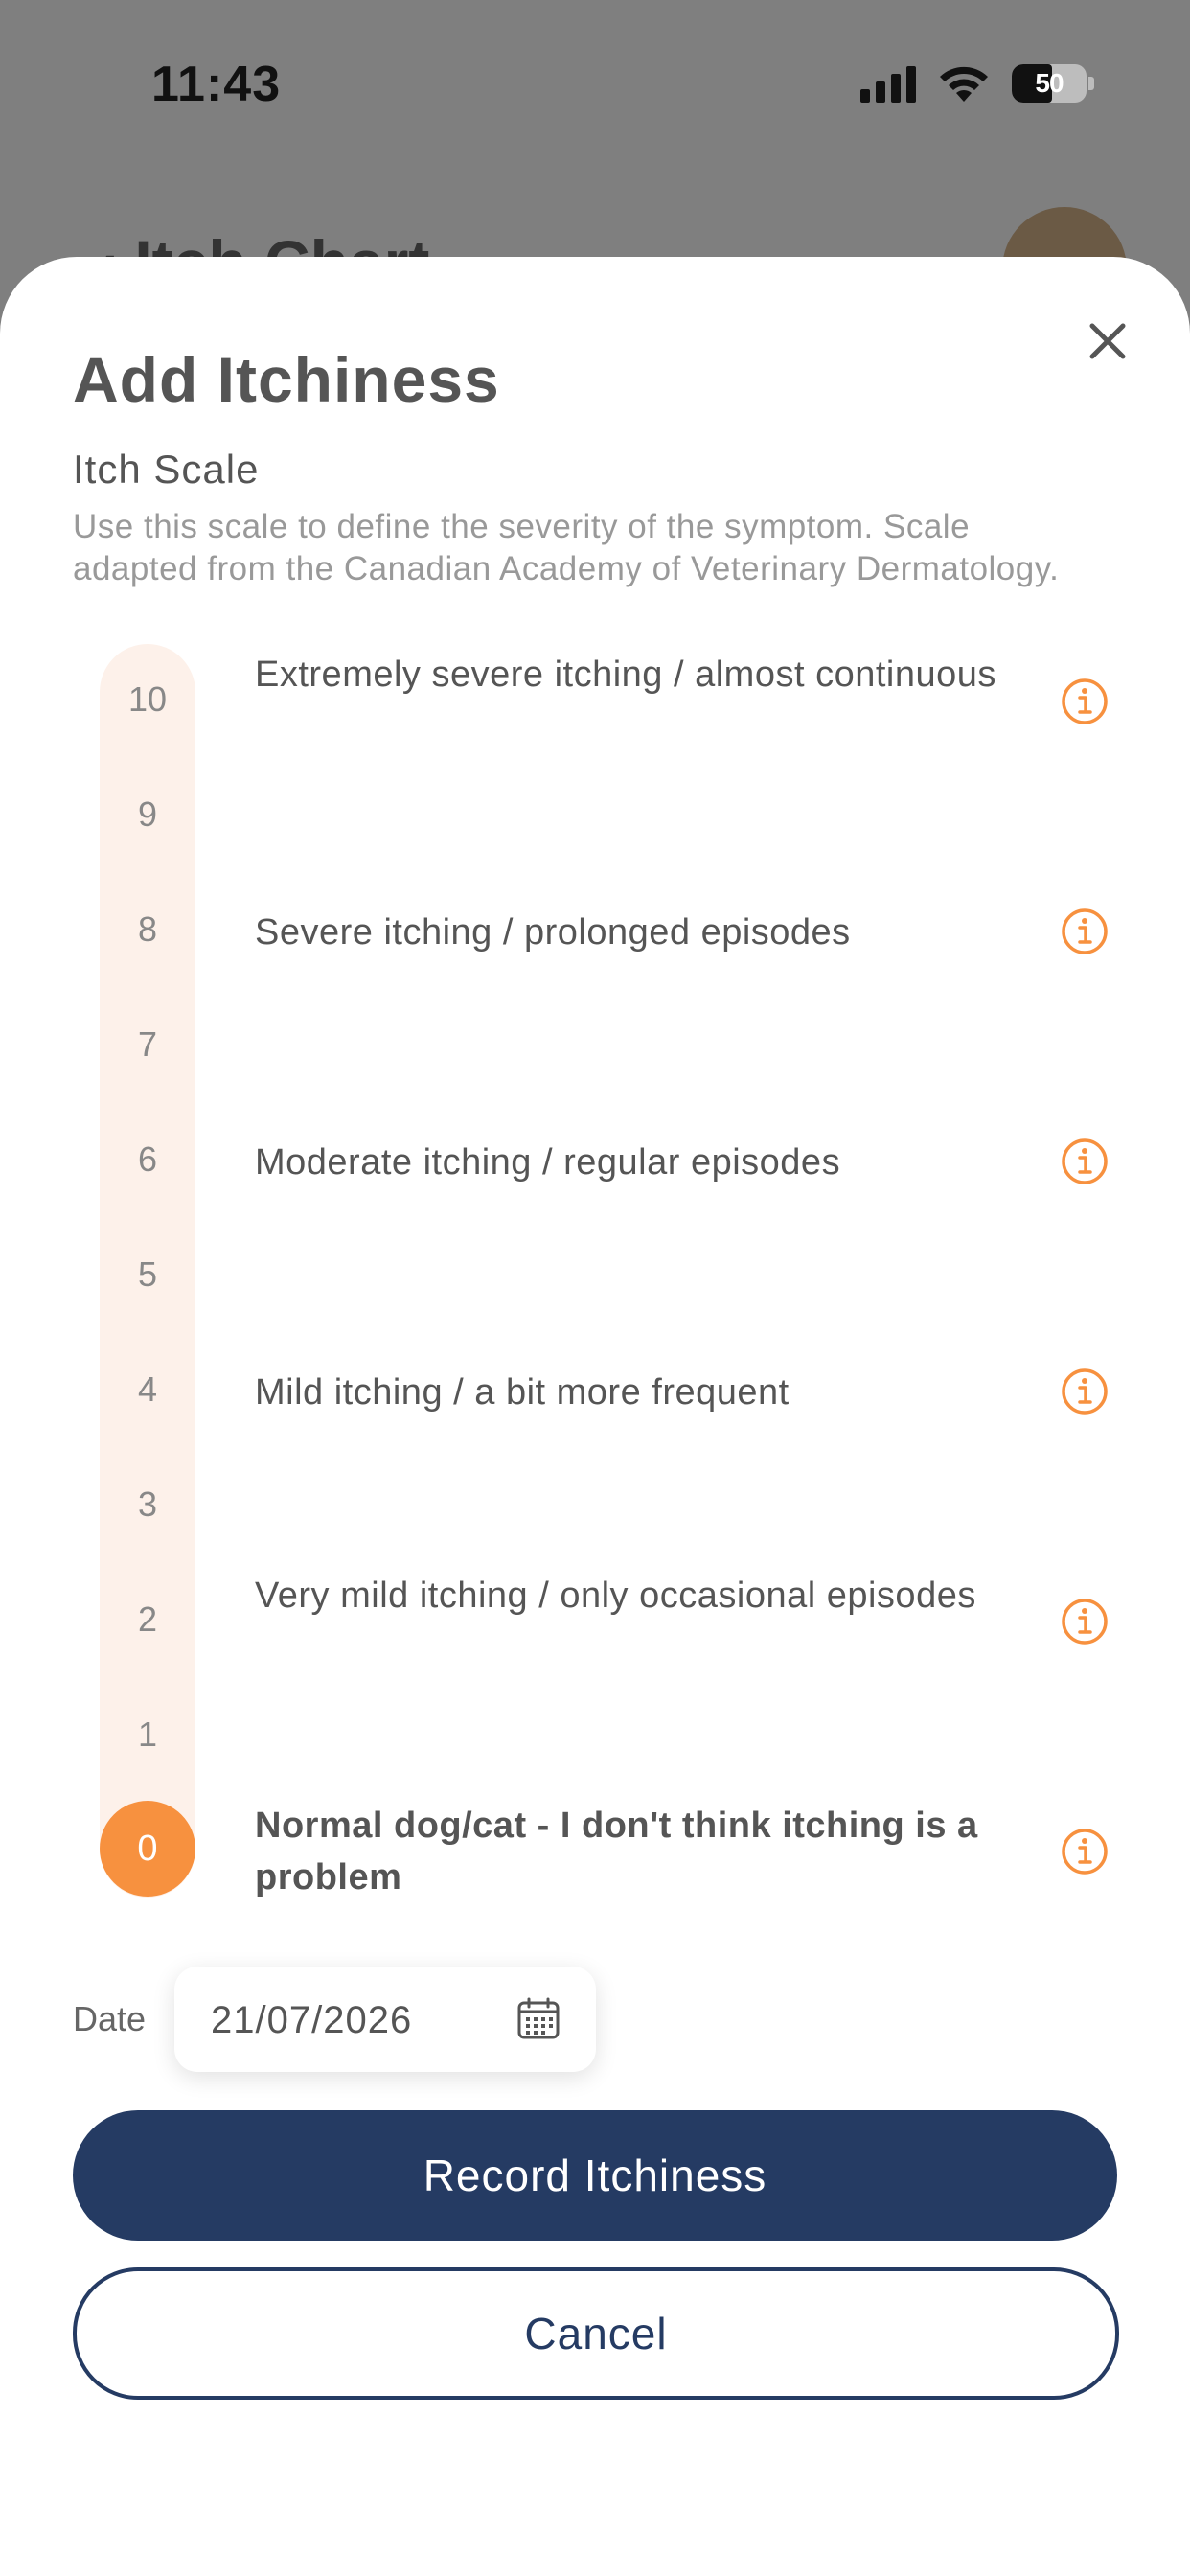 The width and height of the screenshot is (1190, 2576). I want to click on status-icons: 50, so click(977, 83).